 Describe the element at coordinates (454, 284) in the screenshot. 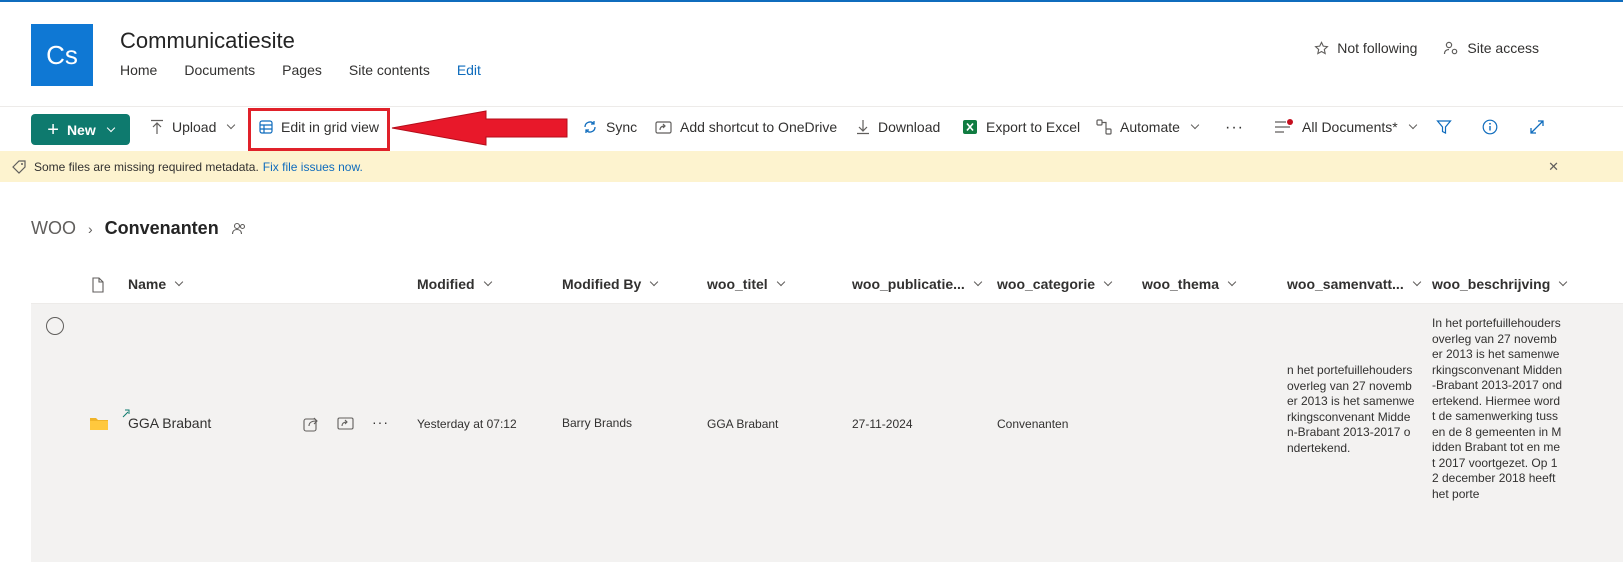

I see `column-header-modified: Modified` at that location.